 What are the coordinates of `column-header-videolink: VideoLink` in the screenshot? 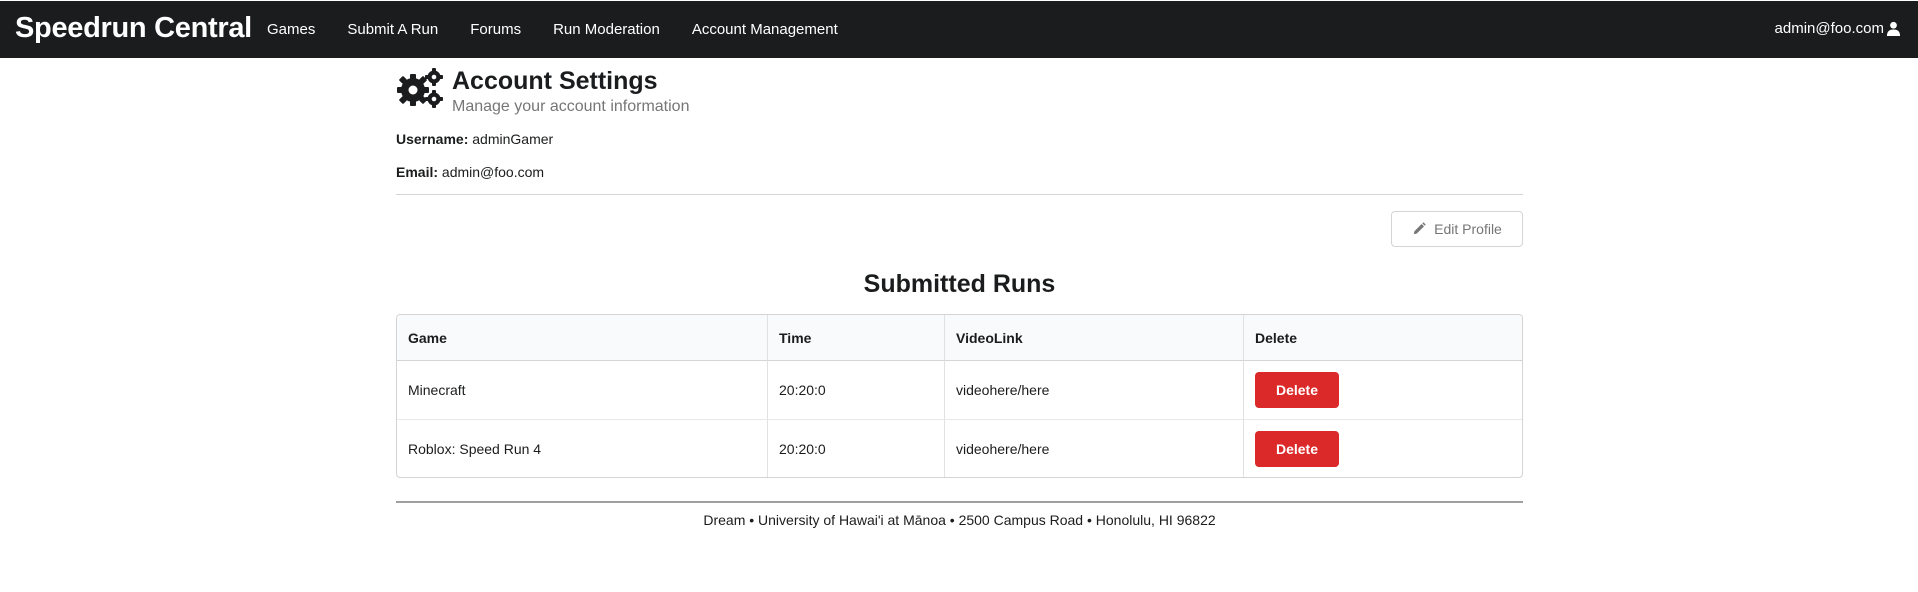 It's located at (1093, 338).